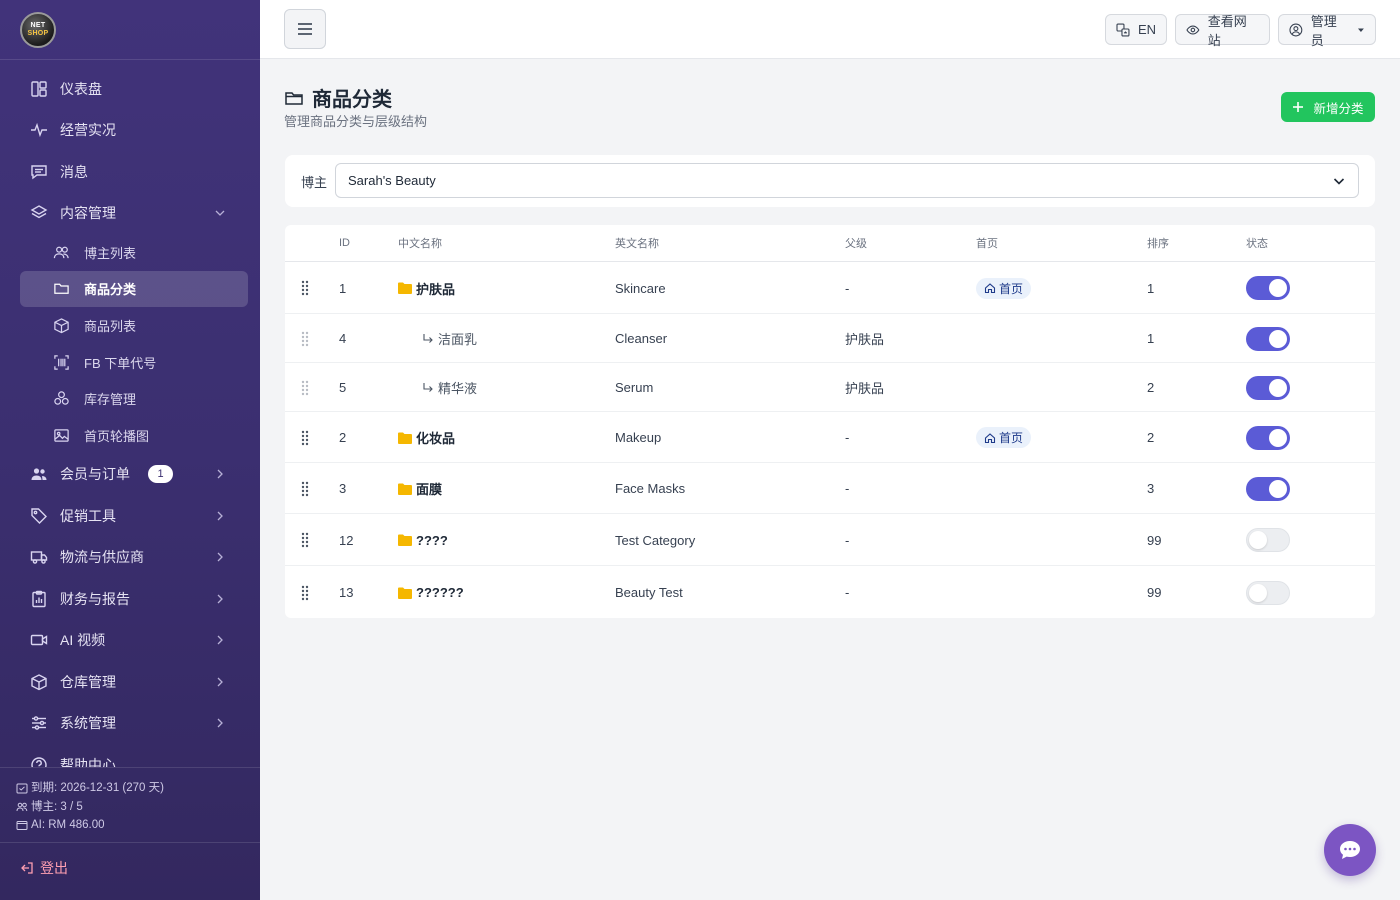 The height and width of the screenshot is (900, 1400). I want to click on blogger-filter-card: 博主 Sarah's Beauty, so click(830, 181).